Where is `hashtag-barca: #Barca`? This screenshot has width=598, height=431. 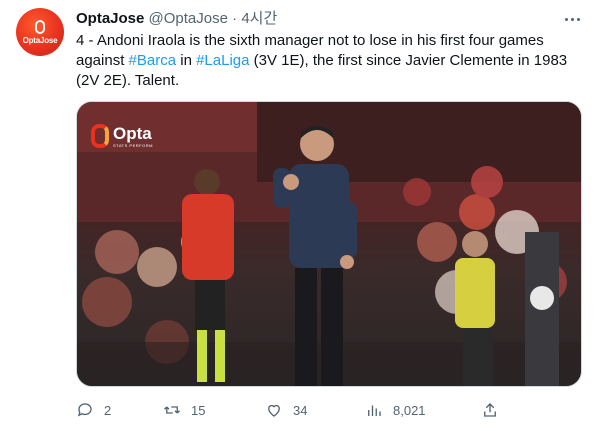
hashtag-barca: #Barca is located at coordinates (153, 60).